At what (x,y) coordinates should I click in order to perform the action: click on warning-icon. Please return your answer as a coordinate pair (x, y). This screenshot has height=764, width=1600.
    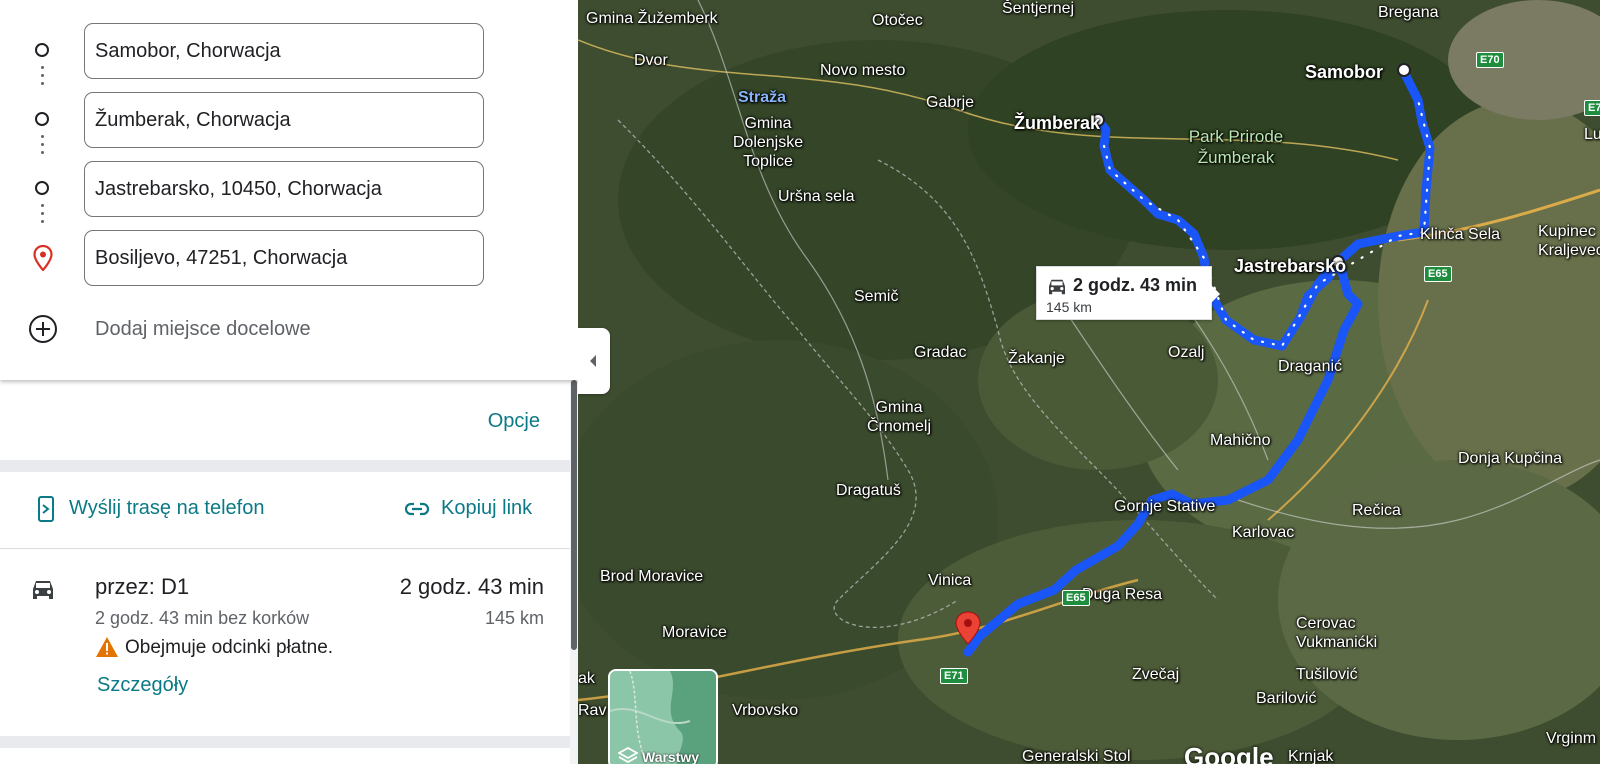
    Looking at the image, I should click on (107, 647).